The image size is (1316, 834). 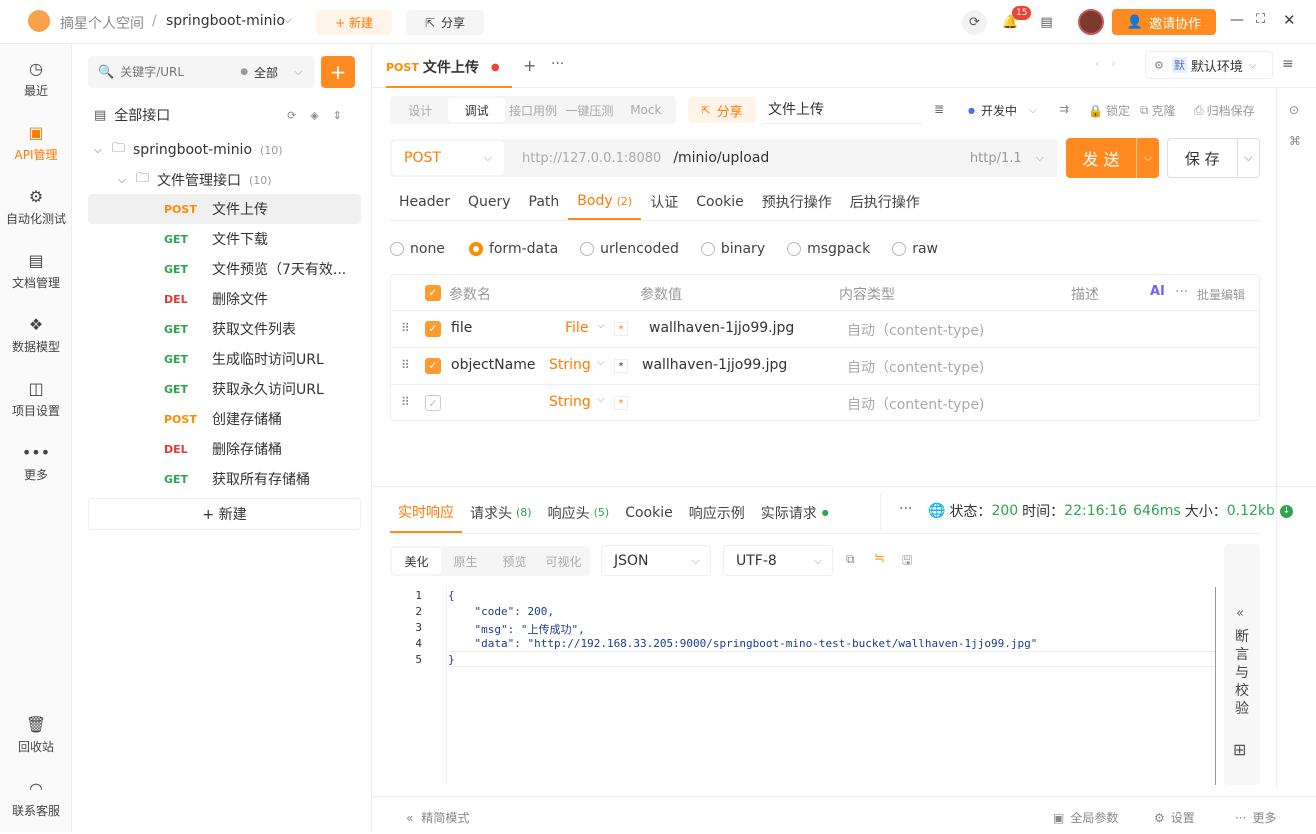 I want to click on mode-tab: 调试, so click(x=476, y=110).